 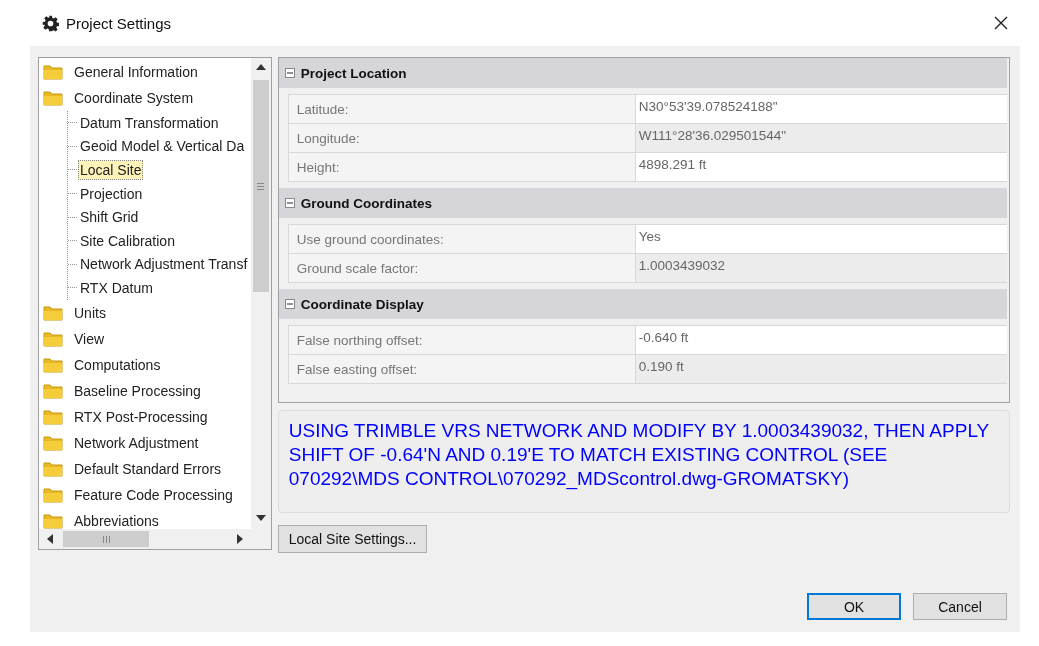 What do you see at coordinates (462, 239) in the screenshot?
I see `property-label: Use ground coordinates:` at bounding box center [462, 239].